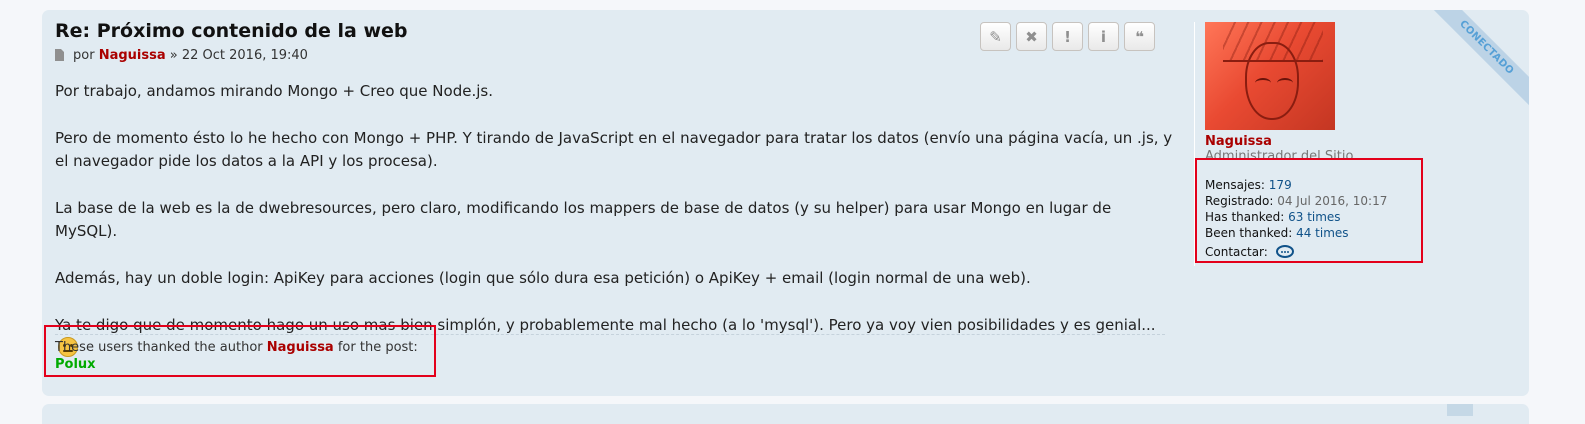  I want to click on post-document-icon, so click(59, 55).